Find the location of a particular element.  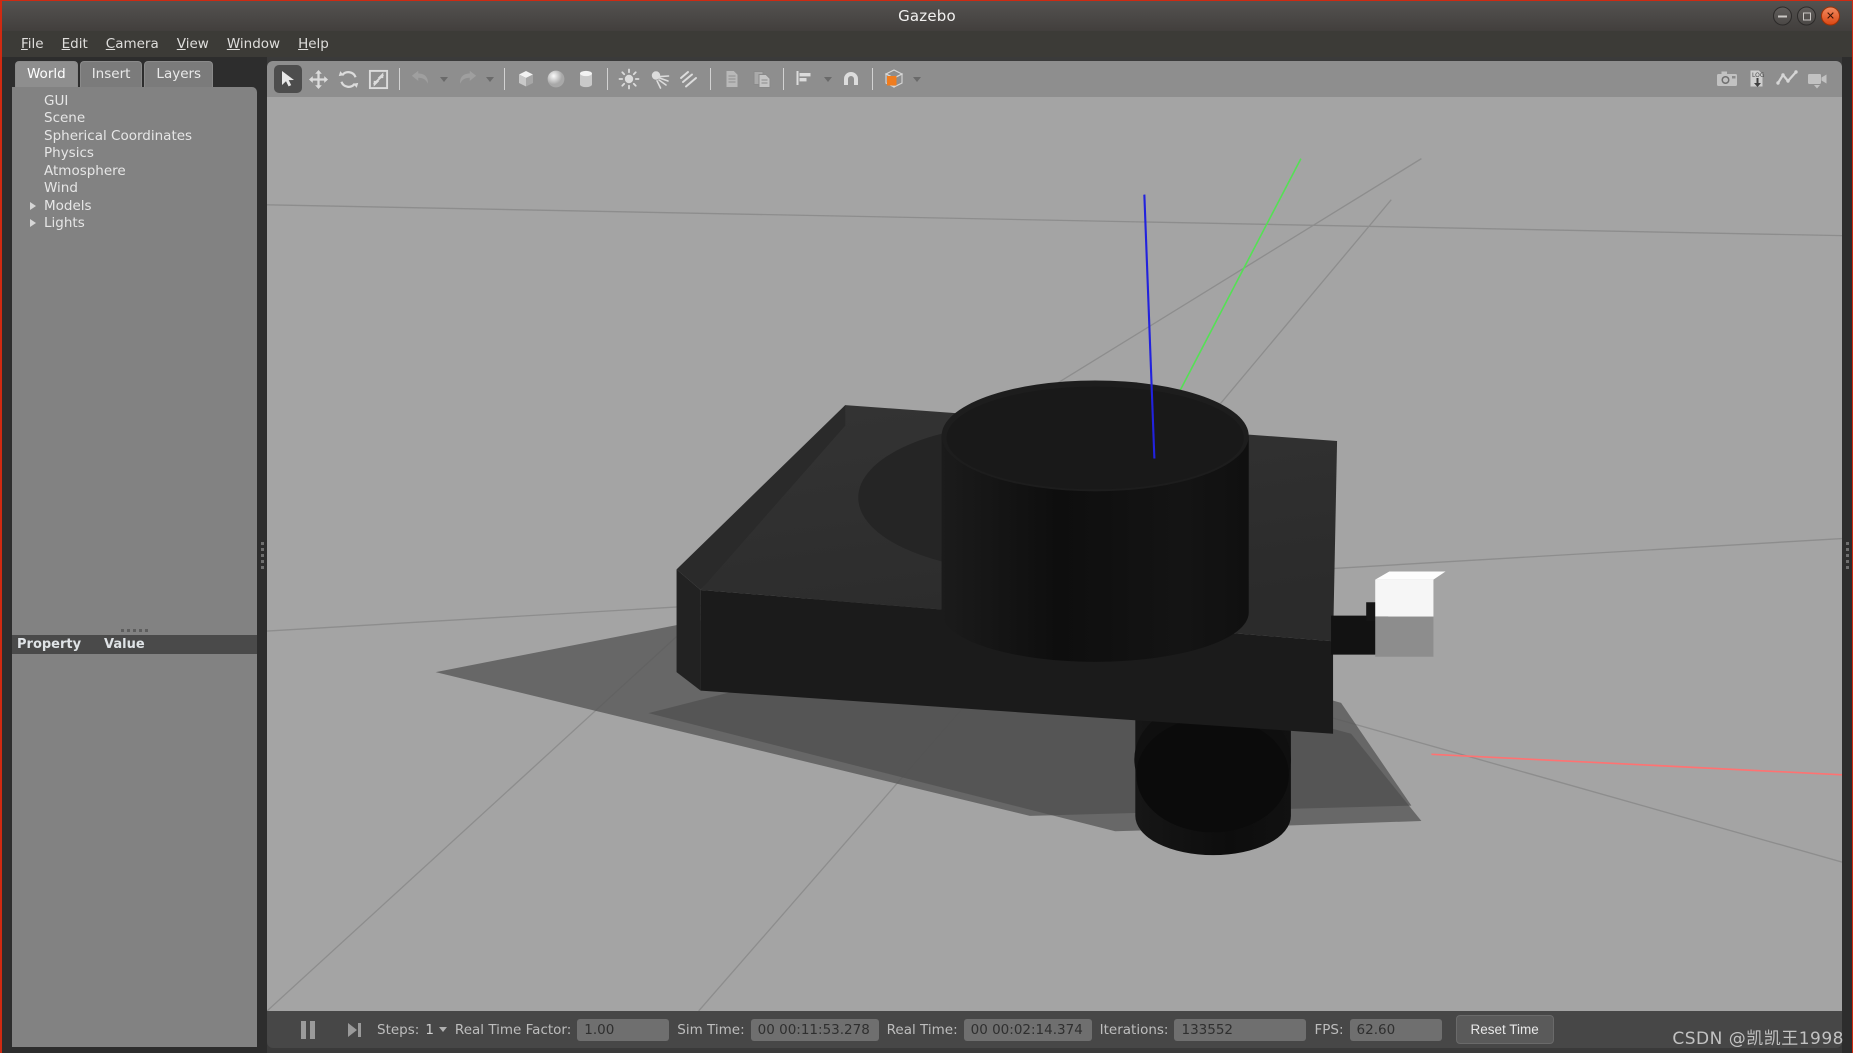

align-dropdown-caret-icon is located at coordinates (828, 79).